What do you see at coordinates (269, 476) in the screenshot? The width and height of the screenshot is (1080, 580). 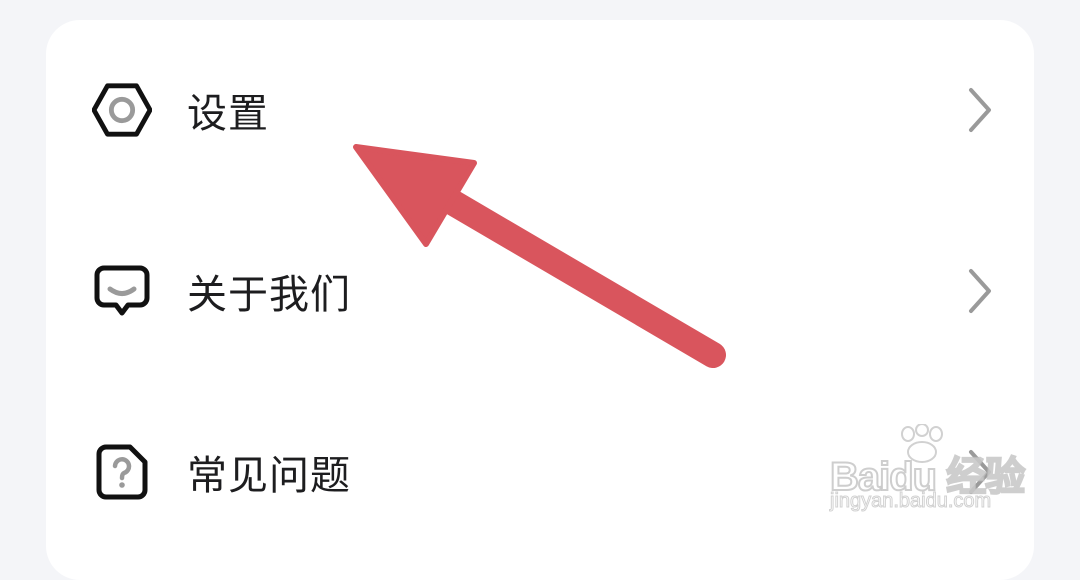 I see `menu-item-label: 常见问题` at bounding box center [269, 476].